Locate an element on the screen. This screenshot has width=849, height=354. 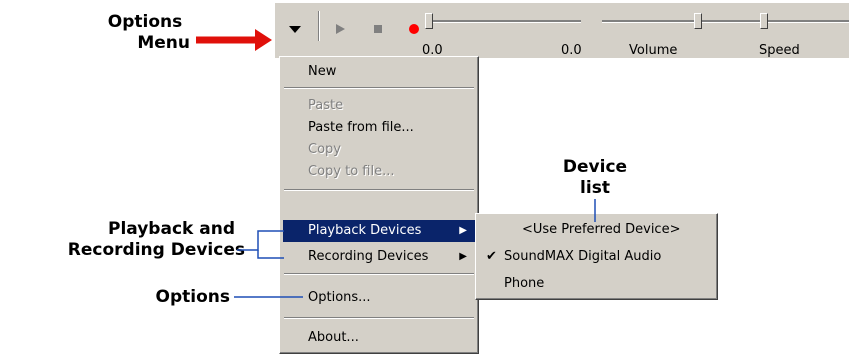
speed-label: Speed is located at coordinates (779, 50).